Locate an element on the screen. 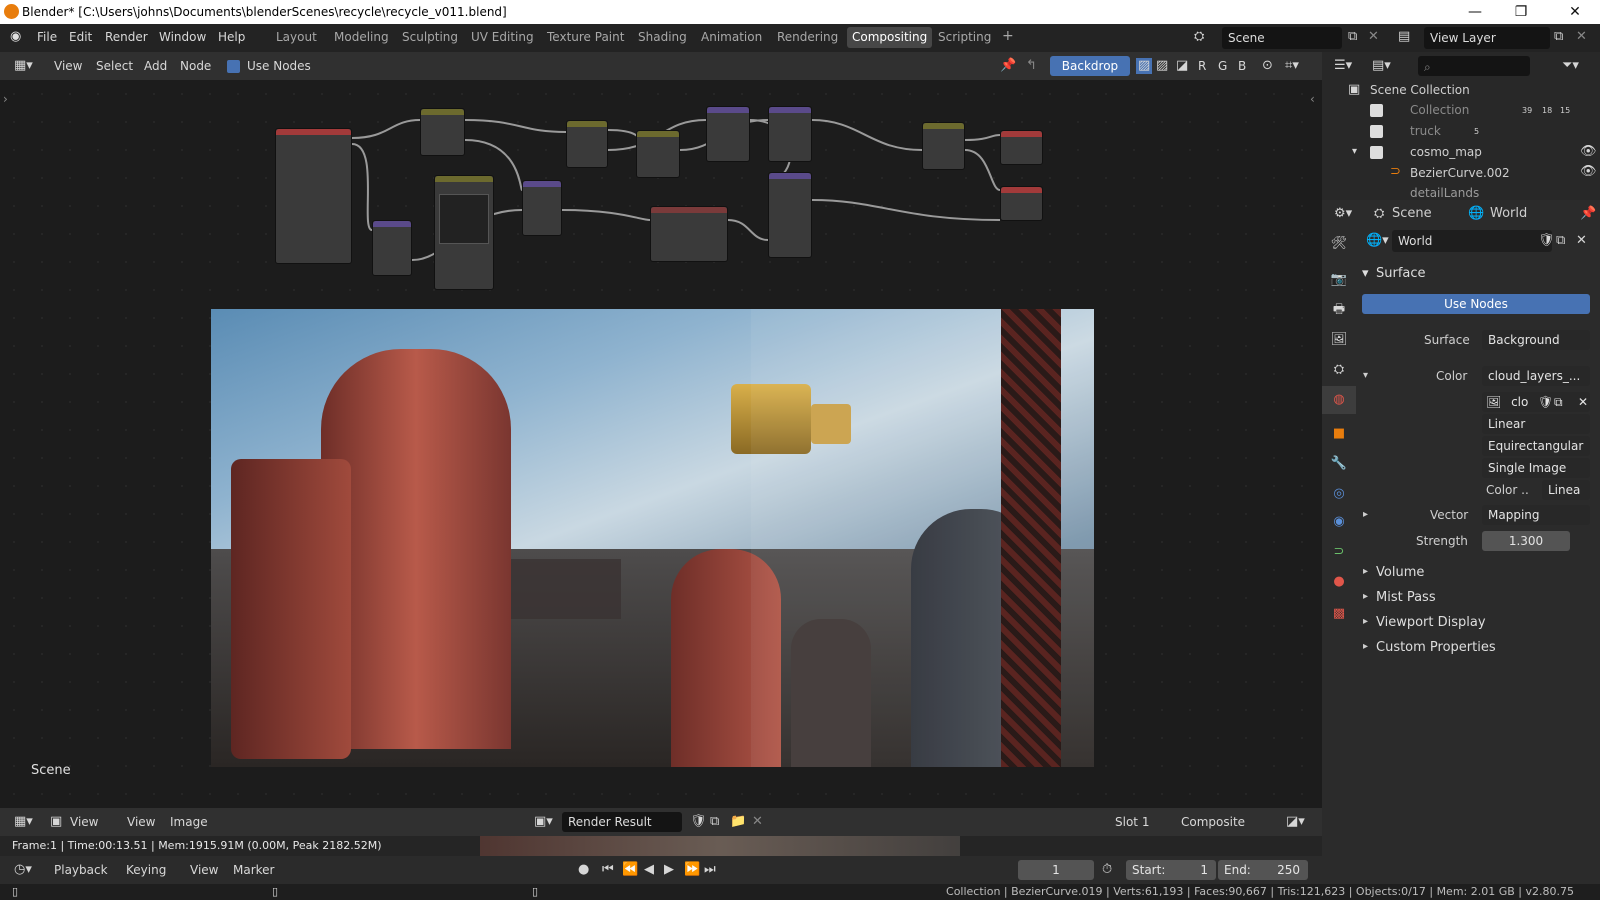 This screenshot has width=1600, height=900. start-frame-field: Start: 1 is located at coordinates (1171, 870).